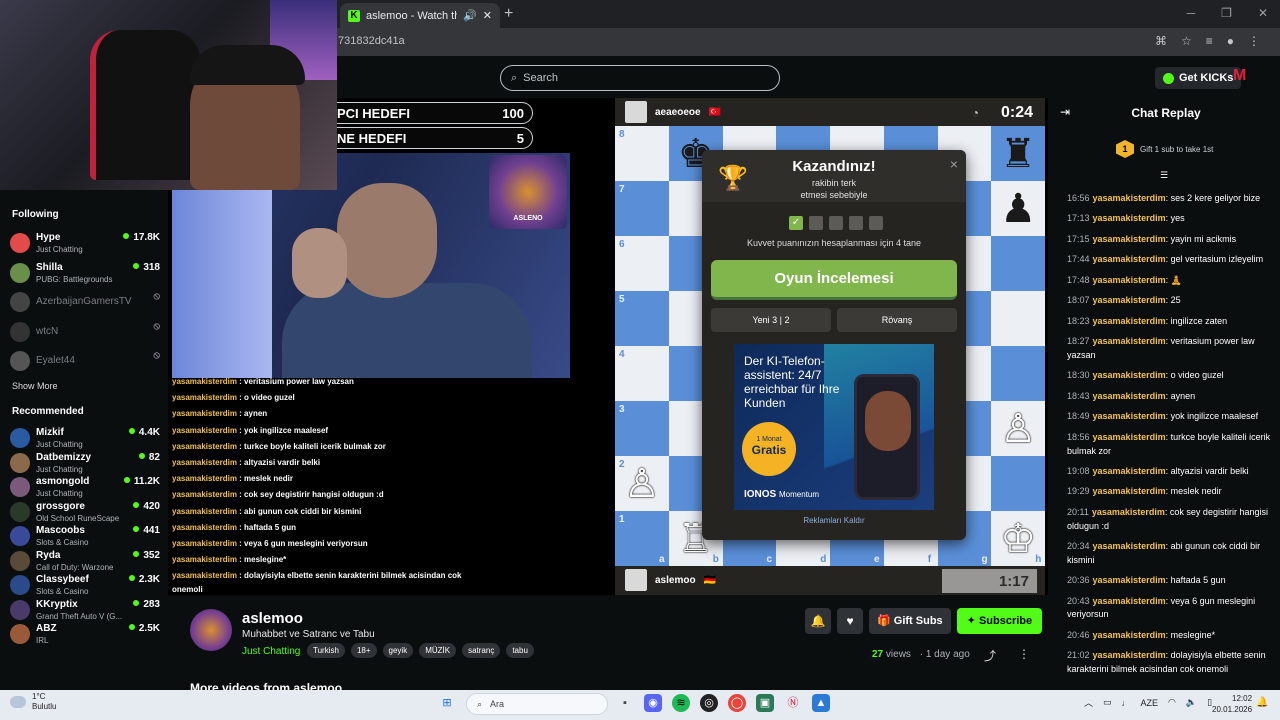 Image resolution: width=1280 pixels, height=720 pixels. I want to click on pinned-filter-icon: ☰, so click(1164, 175).